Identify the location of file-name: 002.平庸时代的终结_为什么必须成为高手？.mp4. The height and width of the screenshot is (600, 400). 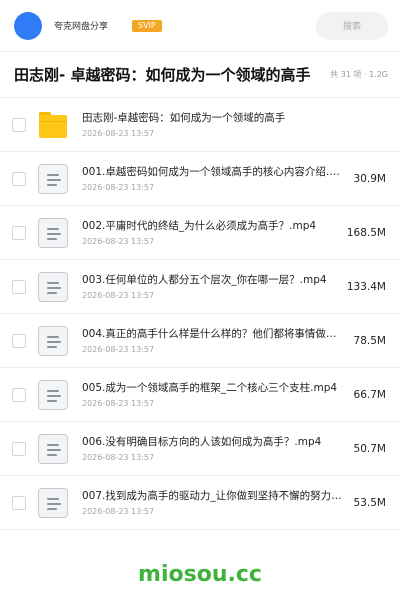
(209, 226).